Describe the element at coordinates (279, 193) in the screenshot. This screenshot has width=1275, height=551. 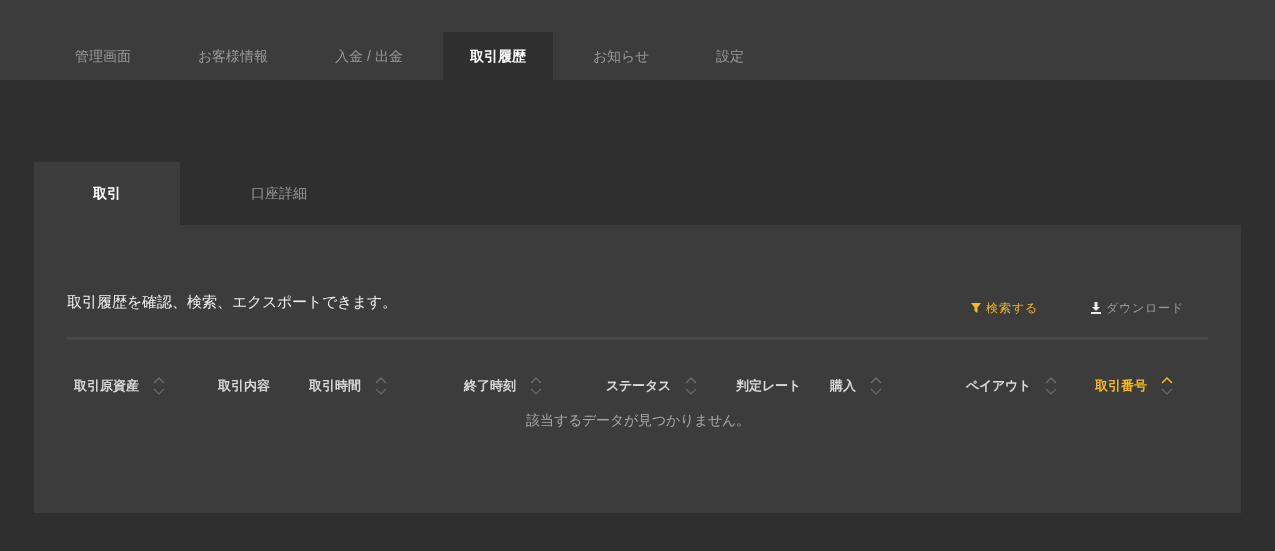
I see `sub-tab: 口座詳細` at that location.